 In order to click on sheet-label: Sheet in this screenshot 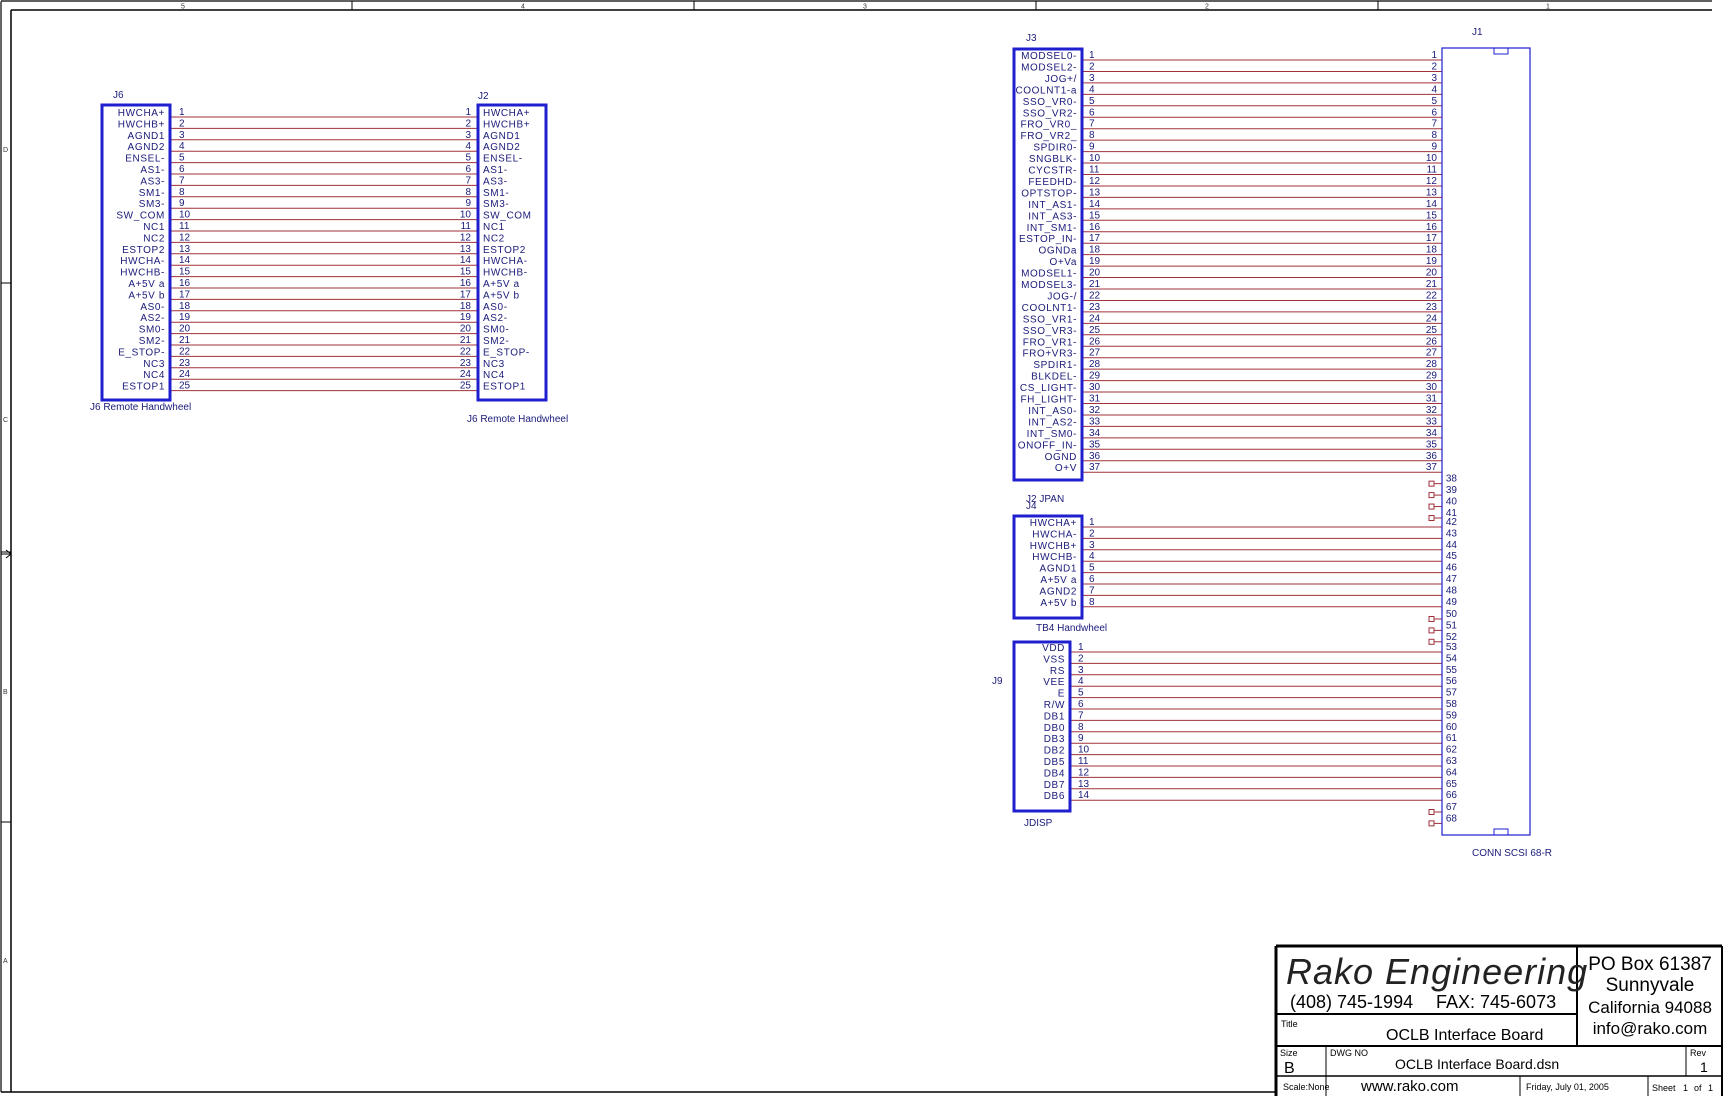, I will do `click(1664, 1088)`.